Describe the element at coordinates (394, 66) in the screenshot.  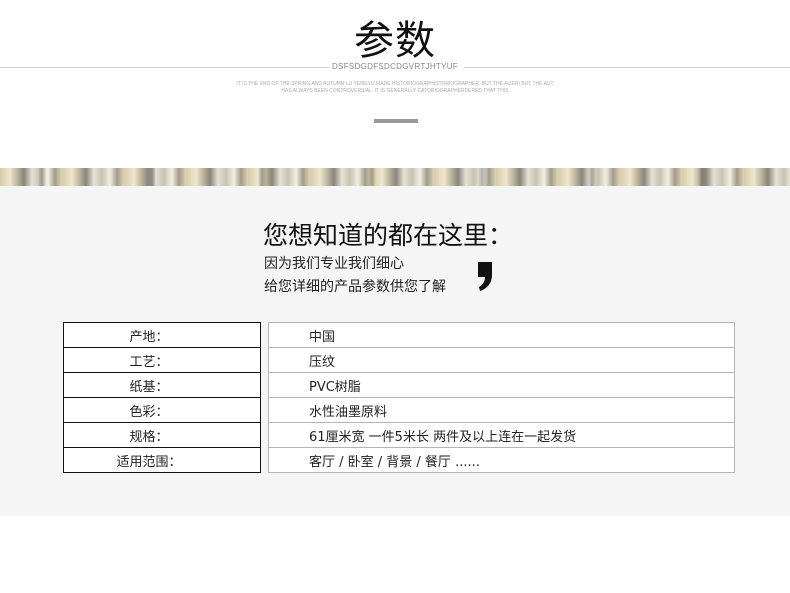
I see `page-subtitle: DSFSDGDFSDCDGVRTJHTYUF` at that location.